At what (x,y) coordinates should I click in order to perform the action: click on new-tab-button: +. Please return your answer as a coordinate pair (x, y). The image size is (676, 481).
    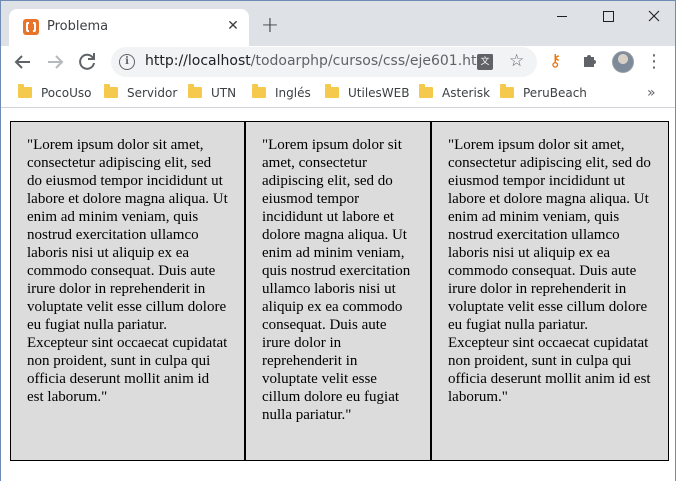
    Looking at the image, I should click on (270, 26).